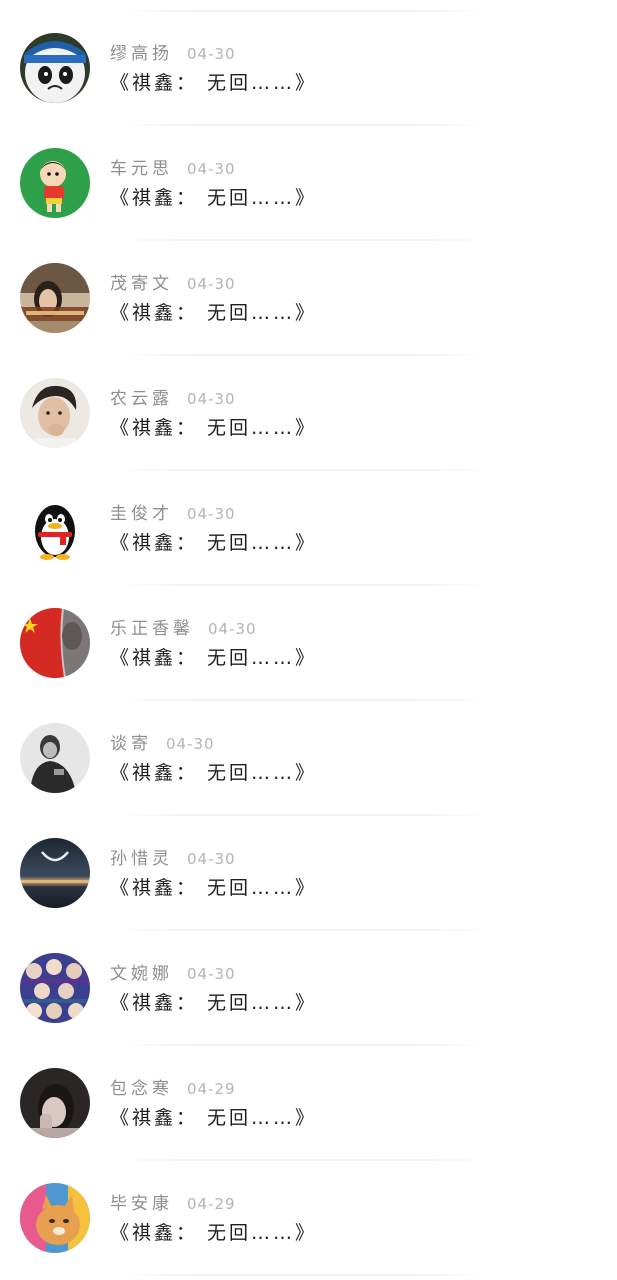 The image size is (617, 1280). I want to click on commenter-name: 圭俊才, so click(141, 514).